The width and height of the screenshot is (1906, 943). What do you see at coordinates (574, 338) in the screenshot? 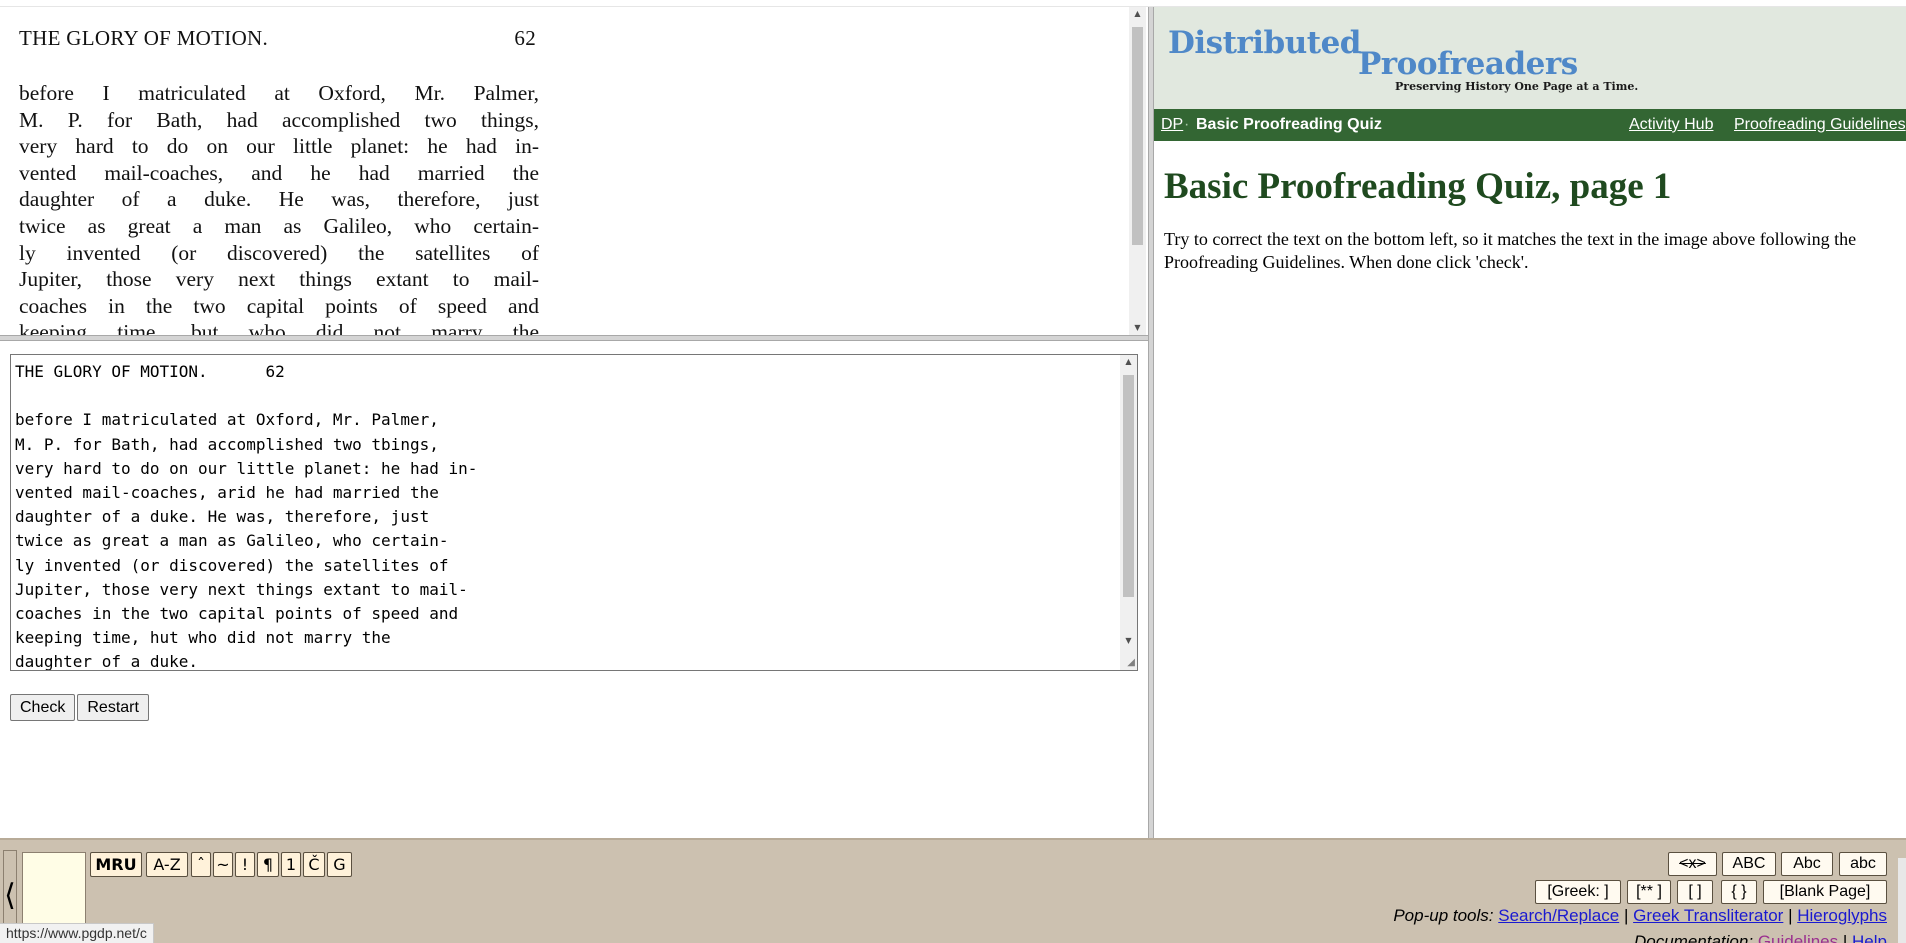
I see `horizontal-splitter` at bounding box center [574, 338].